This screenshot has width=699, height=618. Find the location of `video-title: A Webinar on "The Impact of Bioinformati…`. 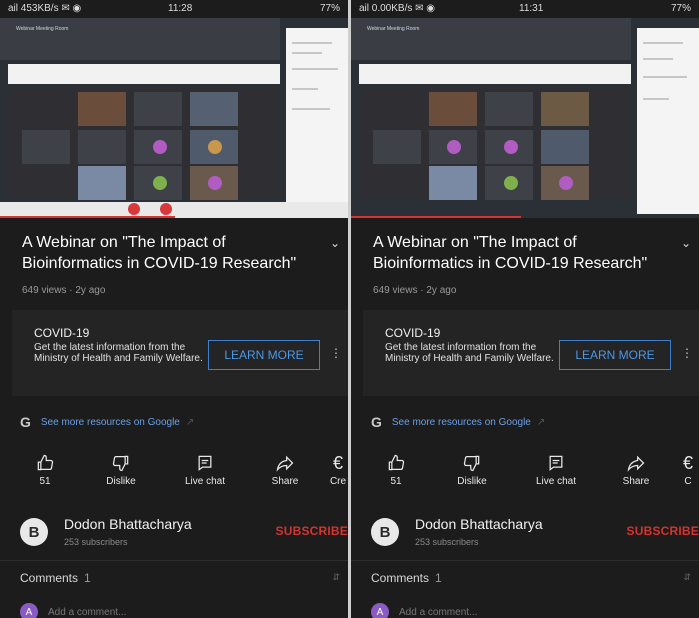

video-title: A Webinar on "The Impact of Bioinformati… is located at coordinates (159, 253).